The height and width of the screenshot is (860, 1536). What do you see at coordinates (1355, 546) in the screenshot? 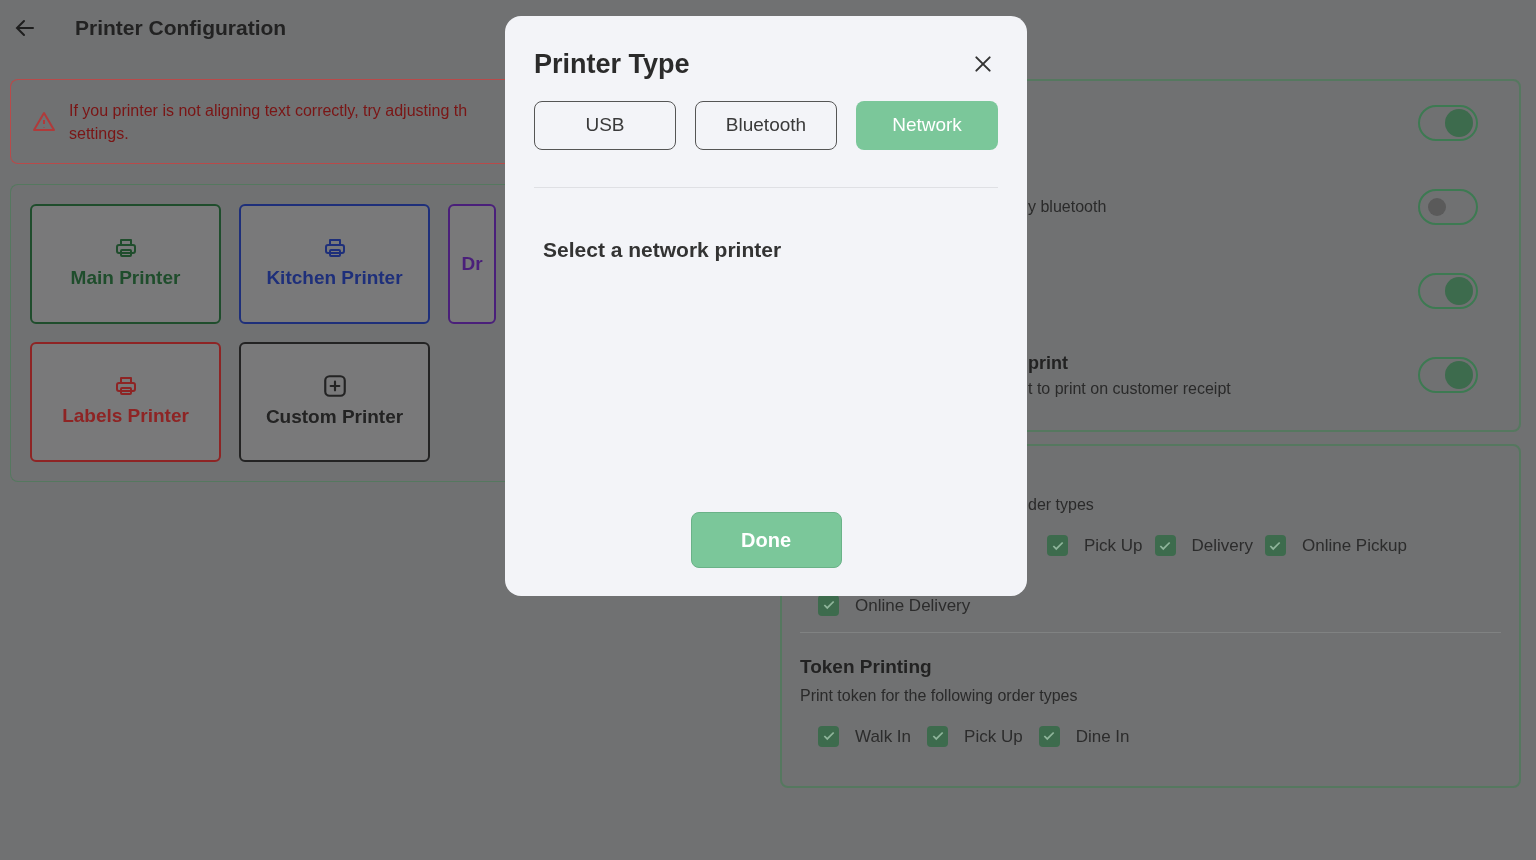
I see `checkbox-label: Online Pickup` at bounding box center [1355, 546].